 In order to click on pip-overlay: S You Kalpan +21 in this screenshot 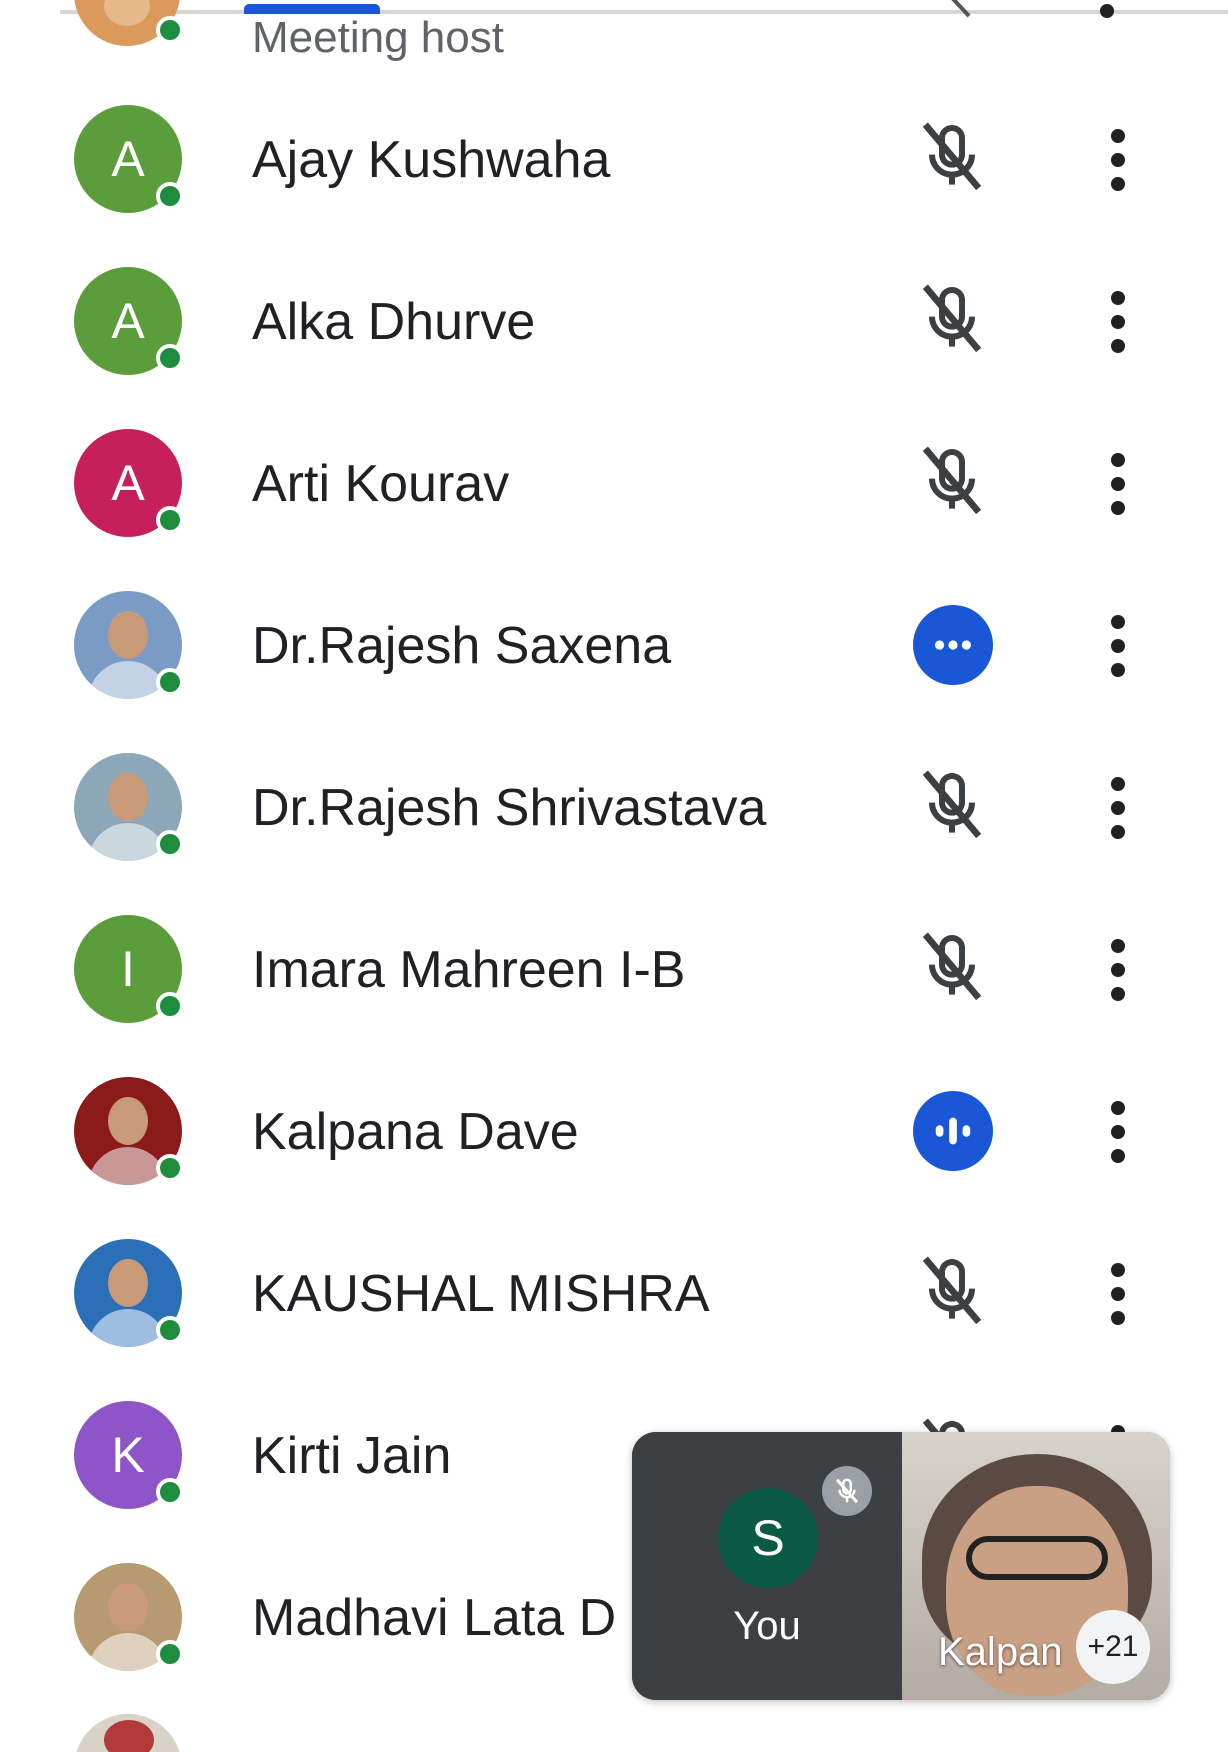, I will do `click(901, 1566)`.